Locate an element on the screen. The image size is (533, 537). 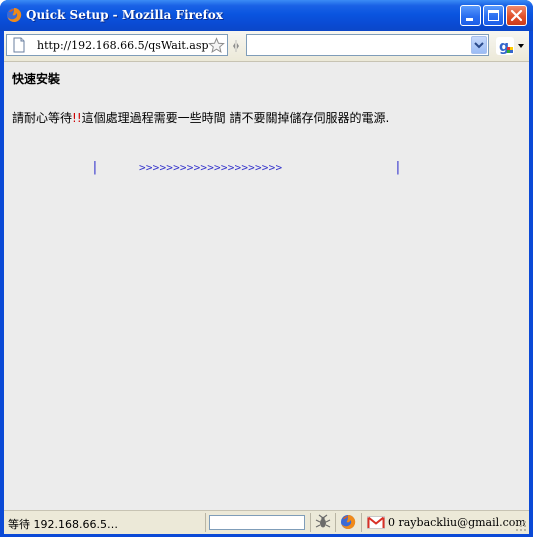
maximize-button is located at coordinates (493, 15).